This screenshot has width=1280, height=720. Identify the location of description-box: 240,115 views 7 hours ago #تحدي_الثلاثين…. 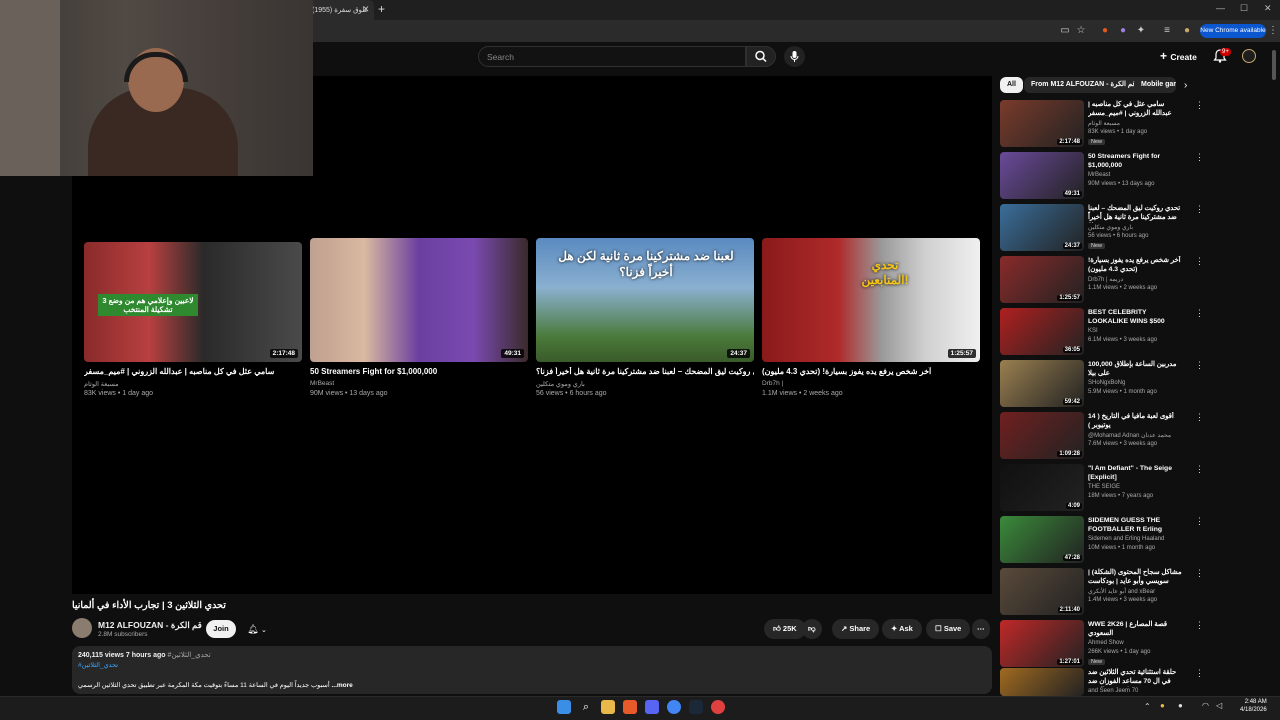
(532, 670).